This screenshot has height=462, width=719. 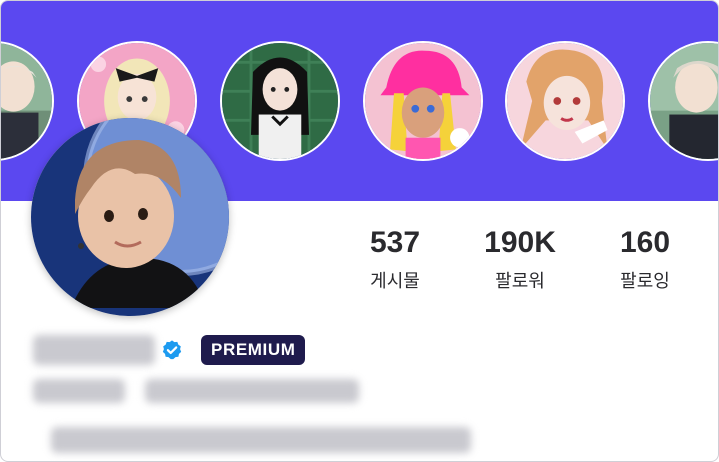 What do you see at coordinates (79, 391) in the screenshot?
I see `handle-redacted` at bounding box center [79, 391].